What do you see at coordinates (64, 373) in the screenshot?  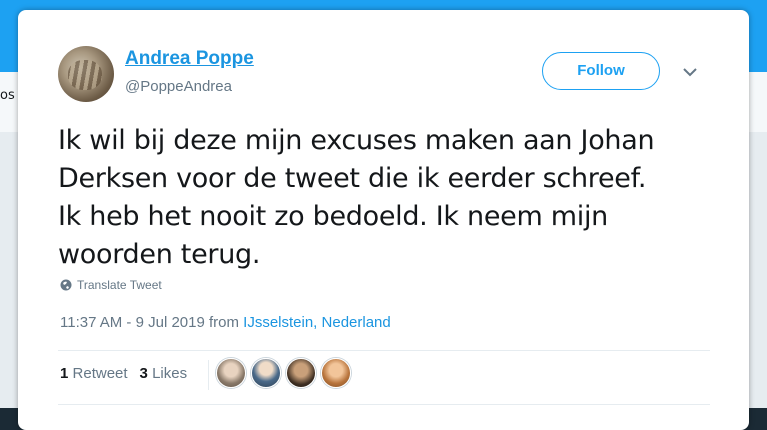 I see `retweet-count: 1` at bounding box center [64, 373].